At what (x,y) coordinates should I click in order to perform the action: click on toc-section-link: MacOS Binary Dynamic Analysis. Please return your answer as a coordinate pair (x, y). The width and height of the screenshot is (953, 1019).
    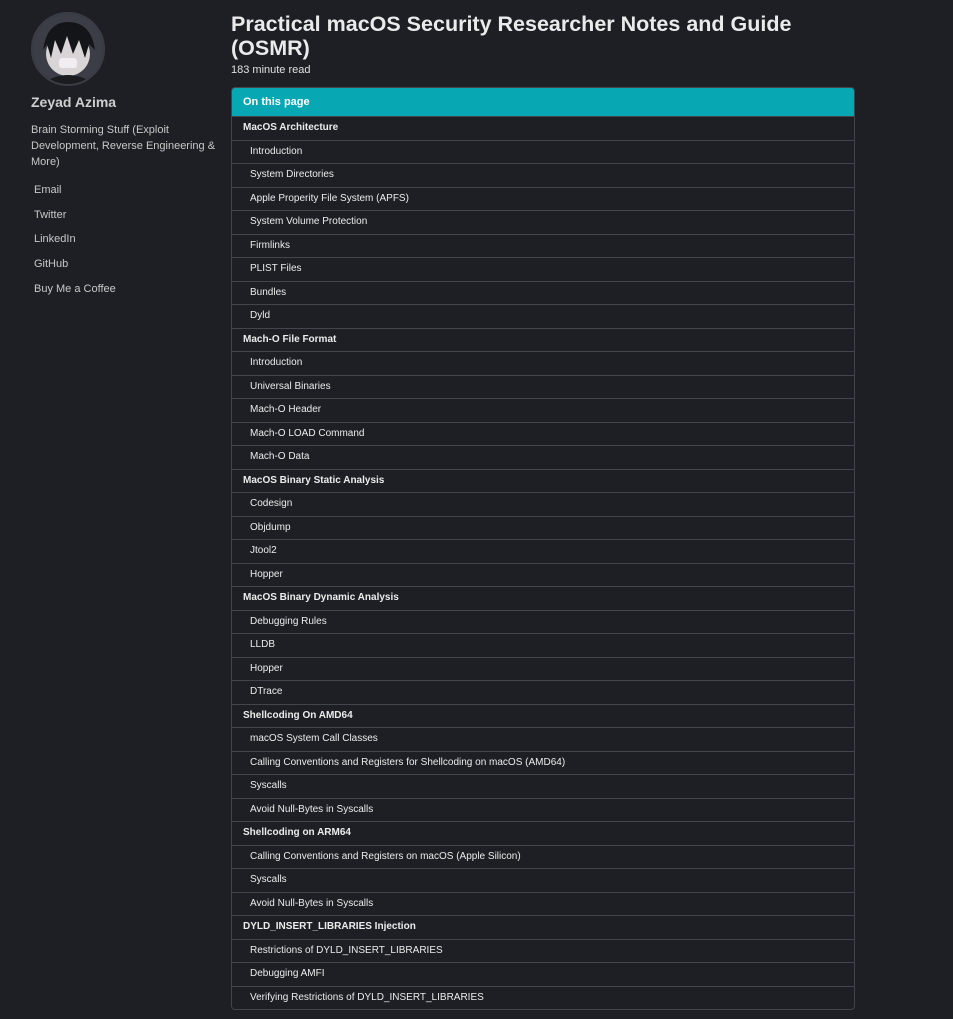
    Looking at the image, I should click on (543, 598).